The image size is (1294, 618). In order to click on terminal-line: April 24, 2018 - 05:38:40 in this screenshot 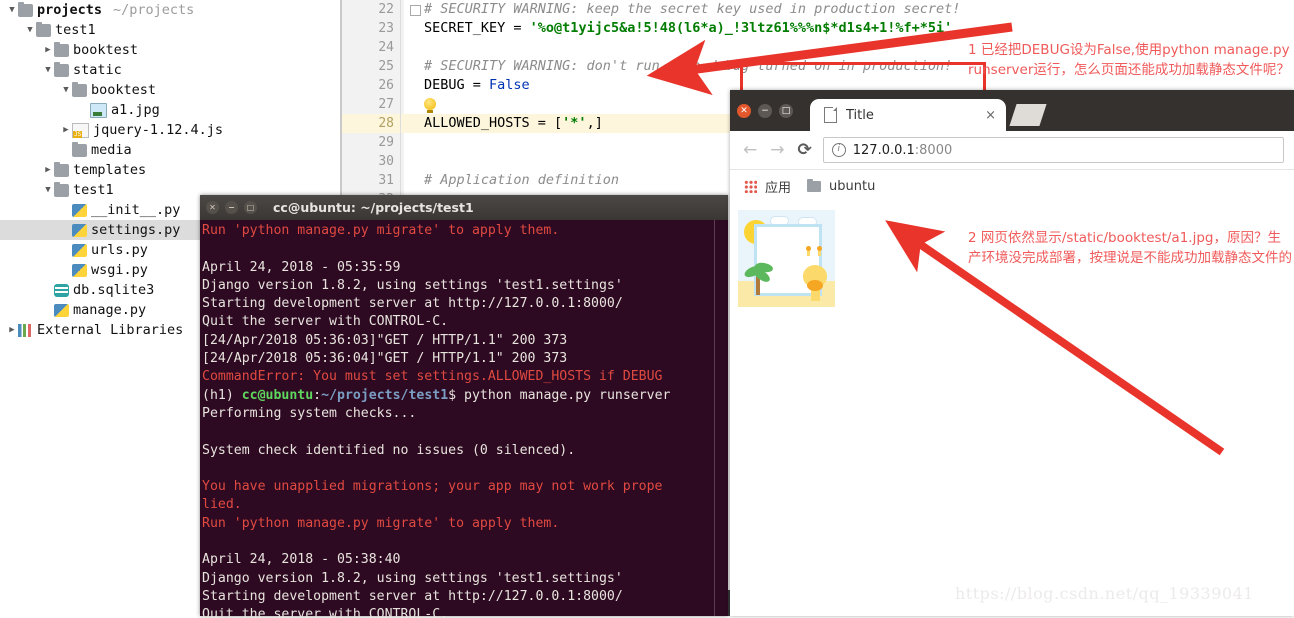, I will do `click(459, 560)`.